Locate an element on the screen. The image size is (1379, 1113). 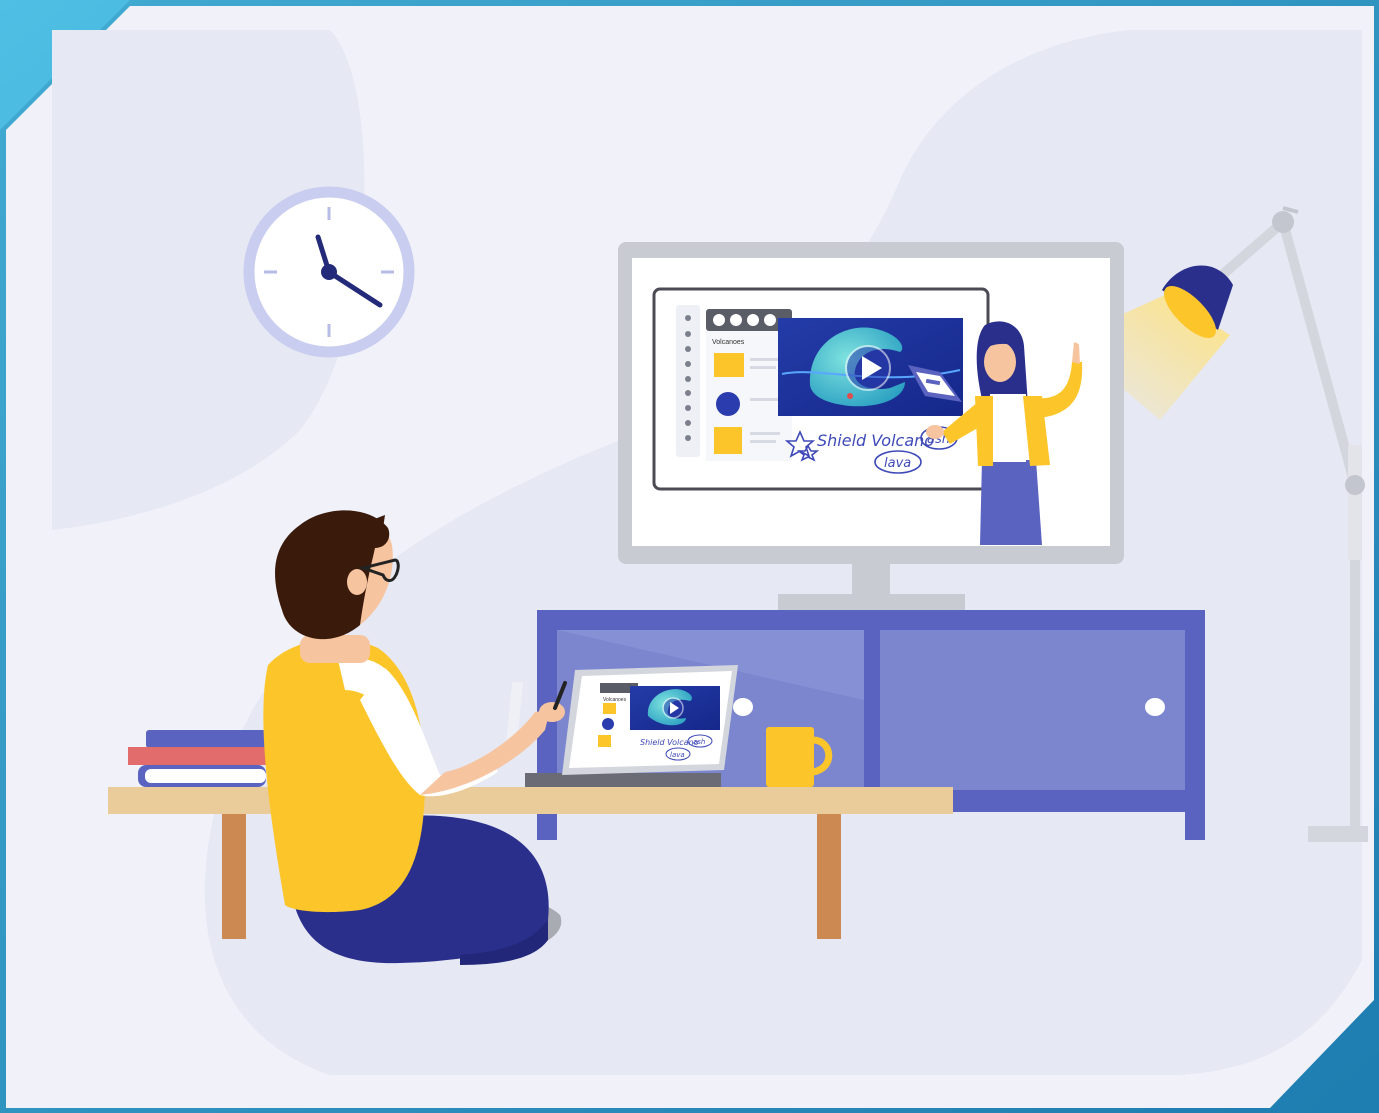
annotation-shield-volcano: Shield Volcano is located at coordinates (875, 440).